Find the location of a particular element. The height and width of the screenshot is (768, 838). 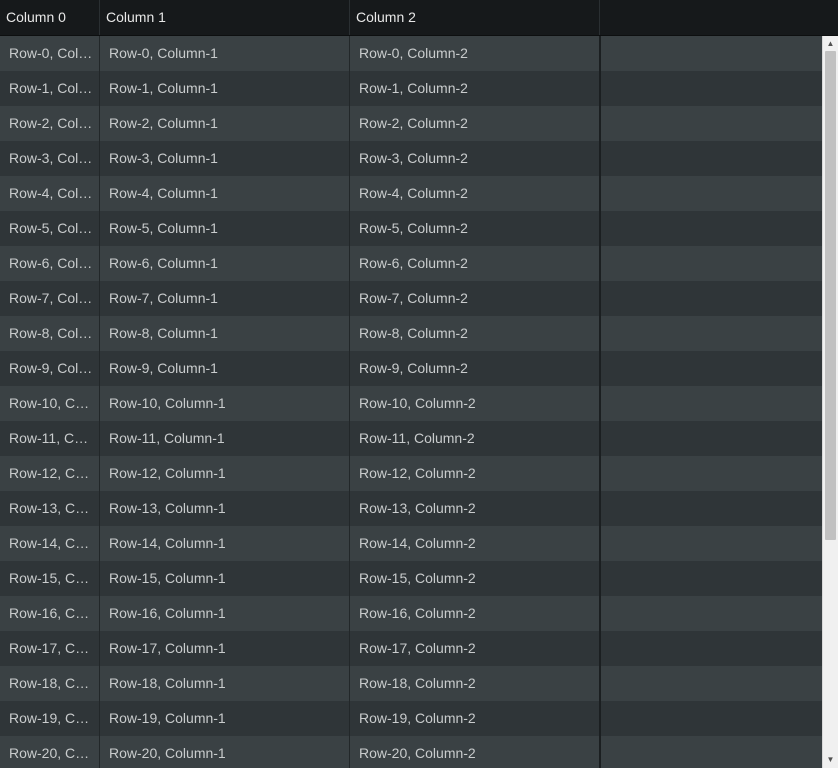

table-cell: Row-12, Column-1 is located at coordinates (225, 473).